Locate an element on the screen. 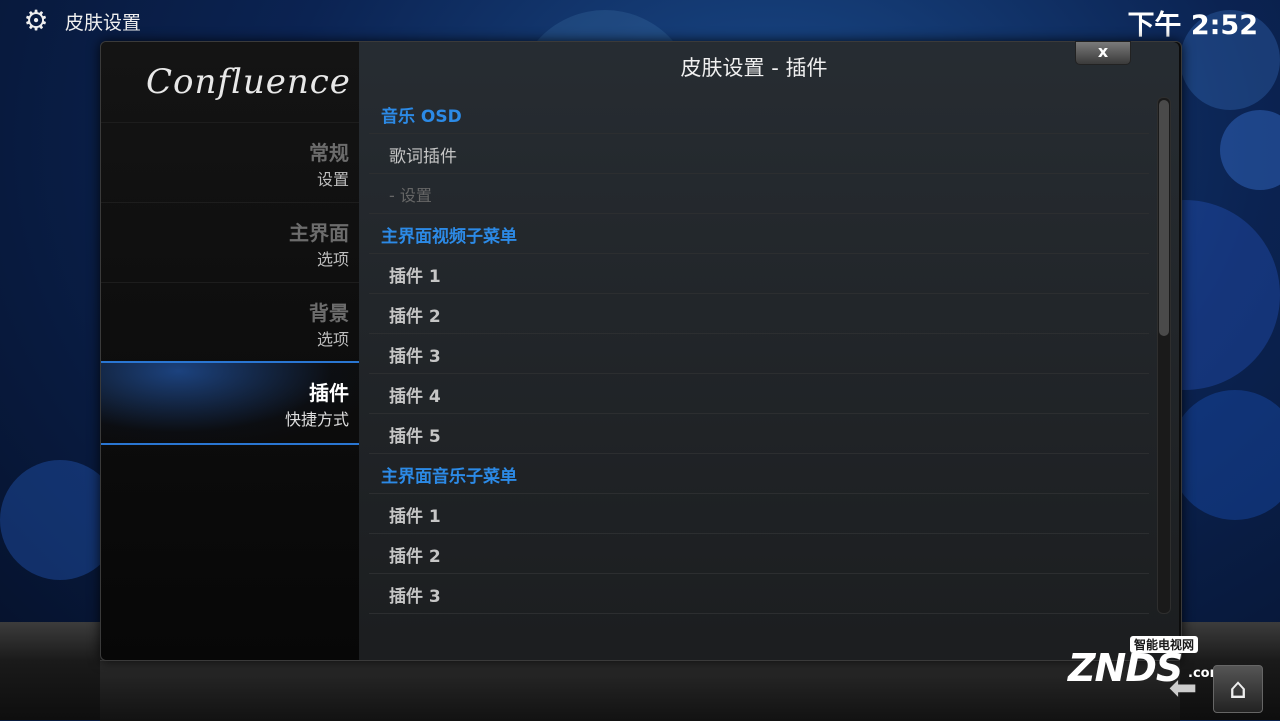 Image resolution: width=1280 pixels, height=721 pixels. bottom-panel is located at coordinates (640, 690).